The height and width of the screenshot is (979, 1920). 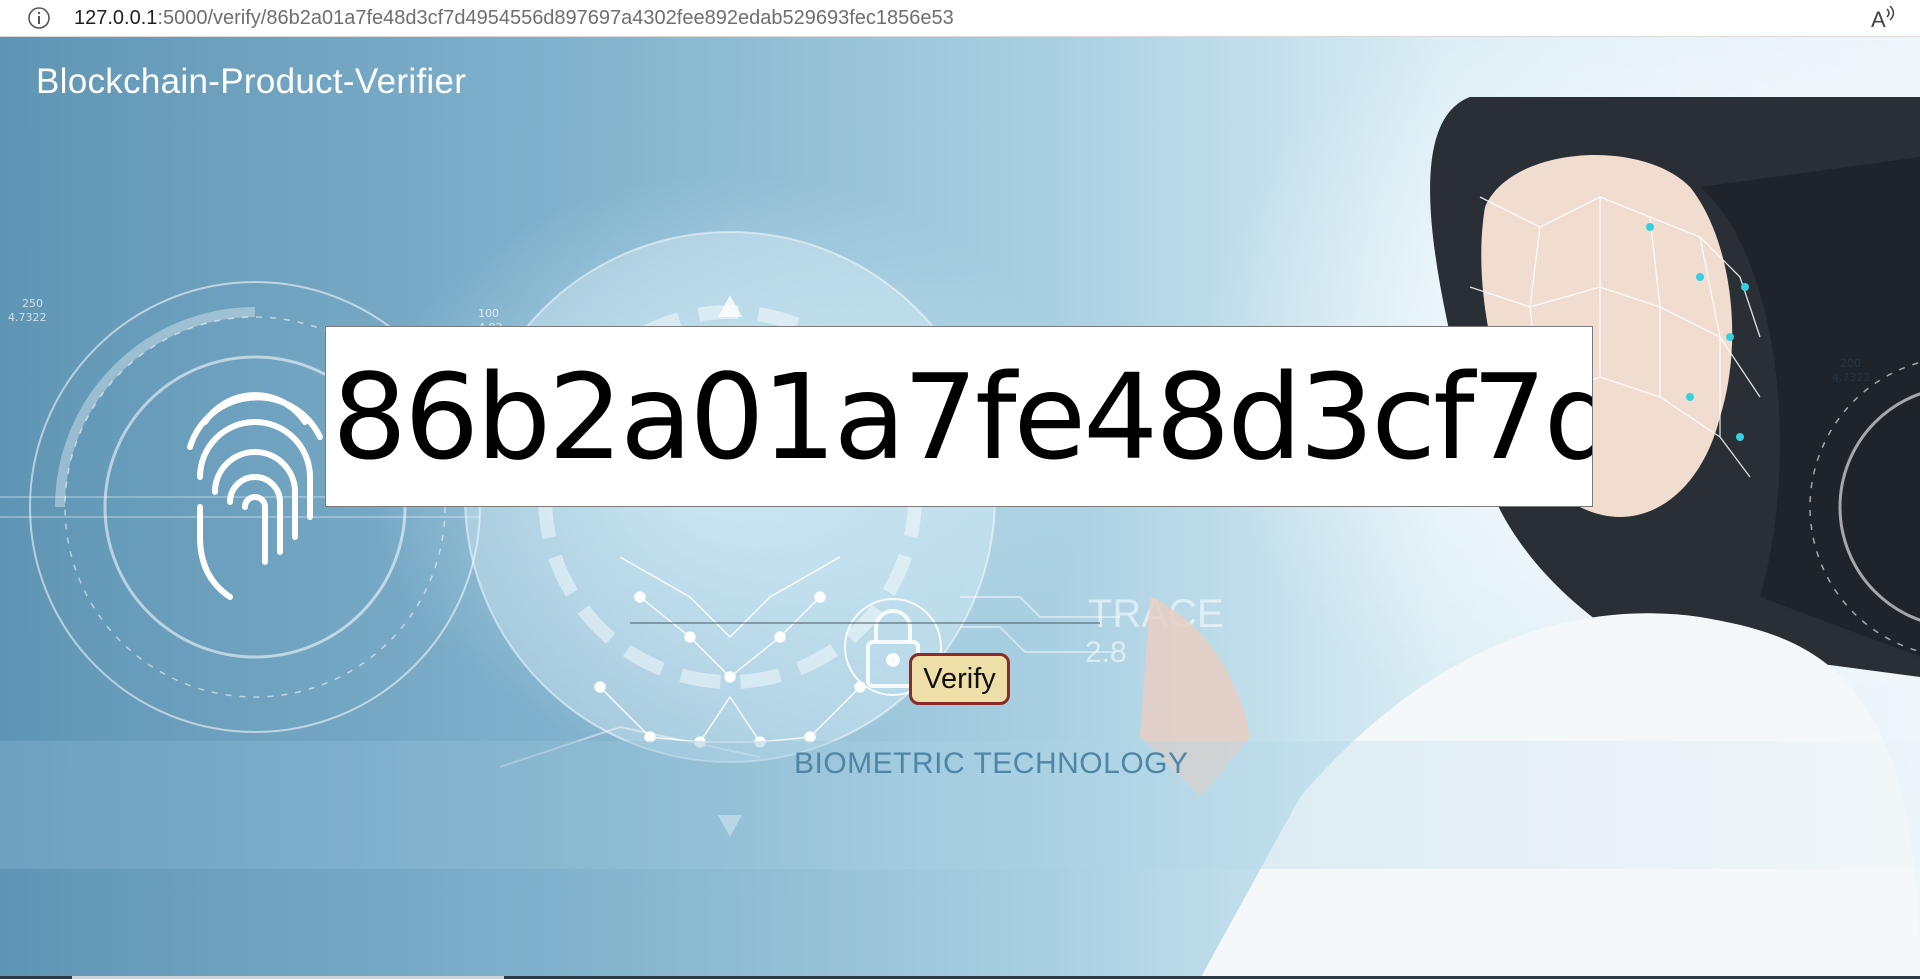 What do you see at coordinates (865, 623) in the screenshot?
I see `input-underline` at bounding box center [865, 623].